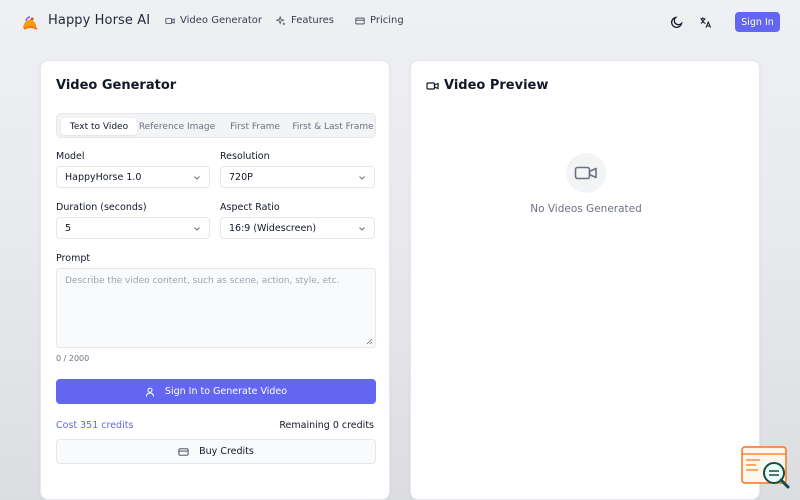  Describe the element at coordinates (221, 20) in the screenshot. I see `nav-video-generator-label: Video Generator` at that location.